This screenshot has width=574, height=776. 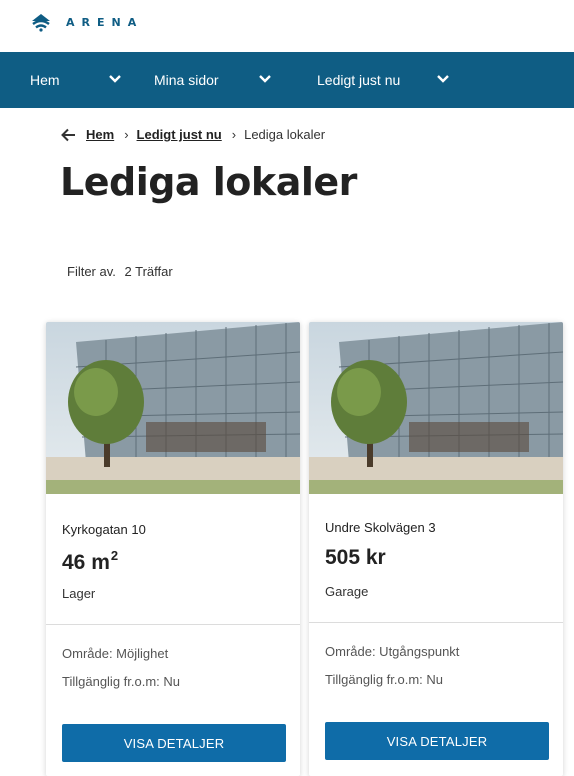 What do you see at coordinates (79, 593) in the screenshot?
I see `listing-type: Lager` at bounding box center [79, 593].